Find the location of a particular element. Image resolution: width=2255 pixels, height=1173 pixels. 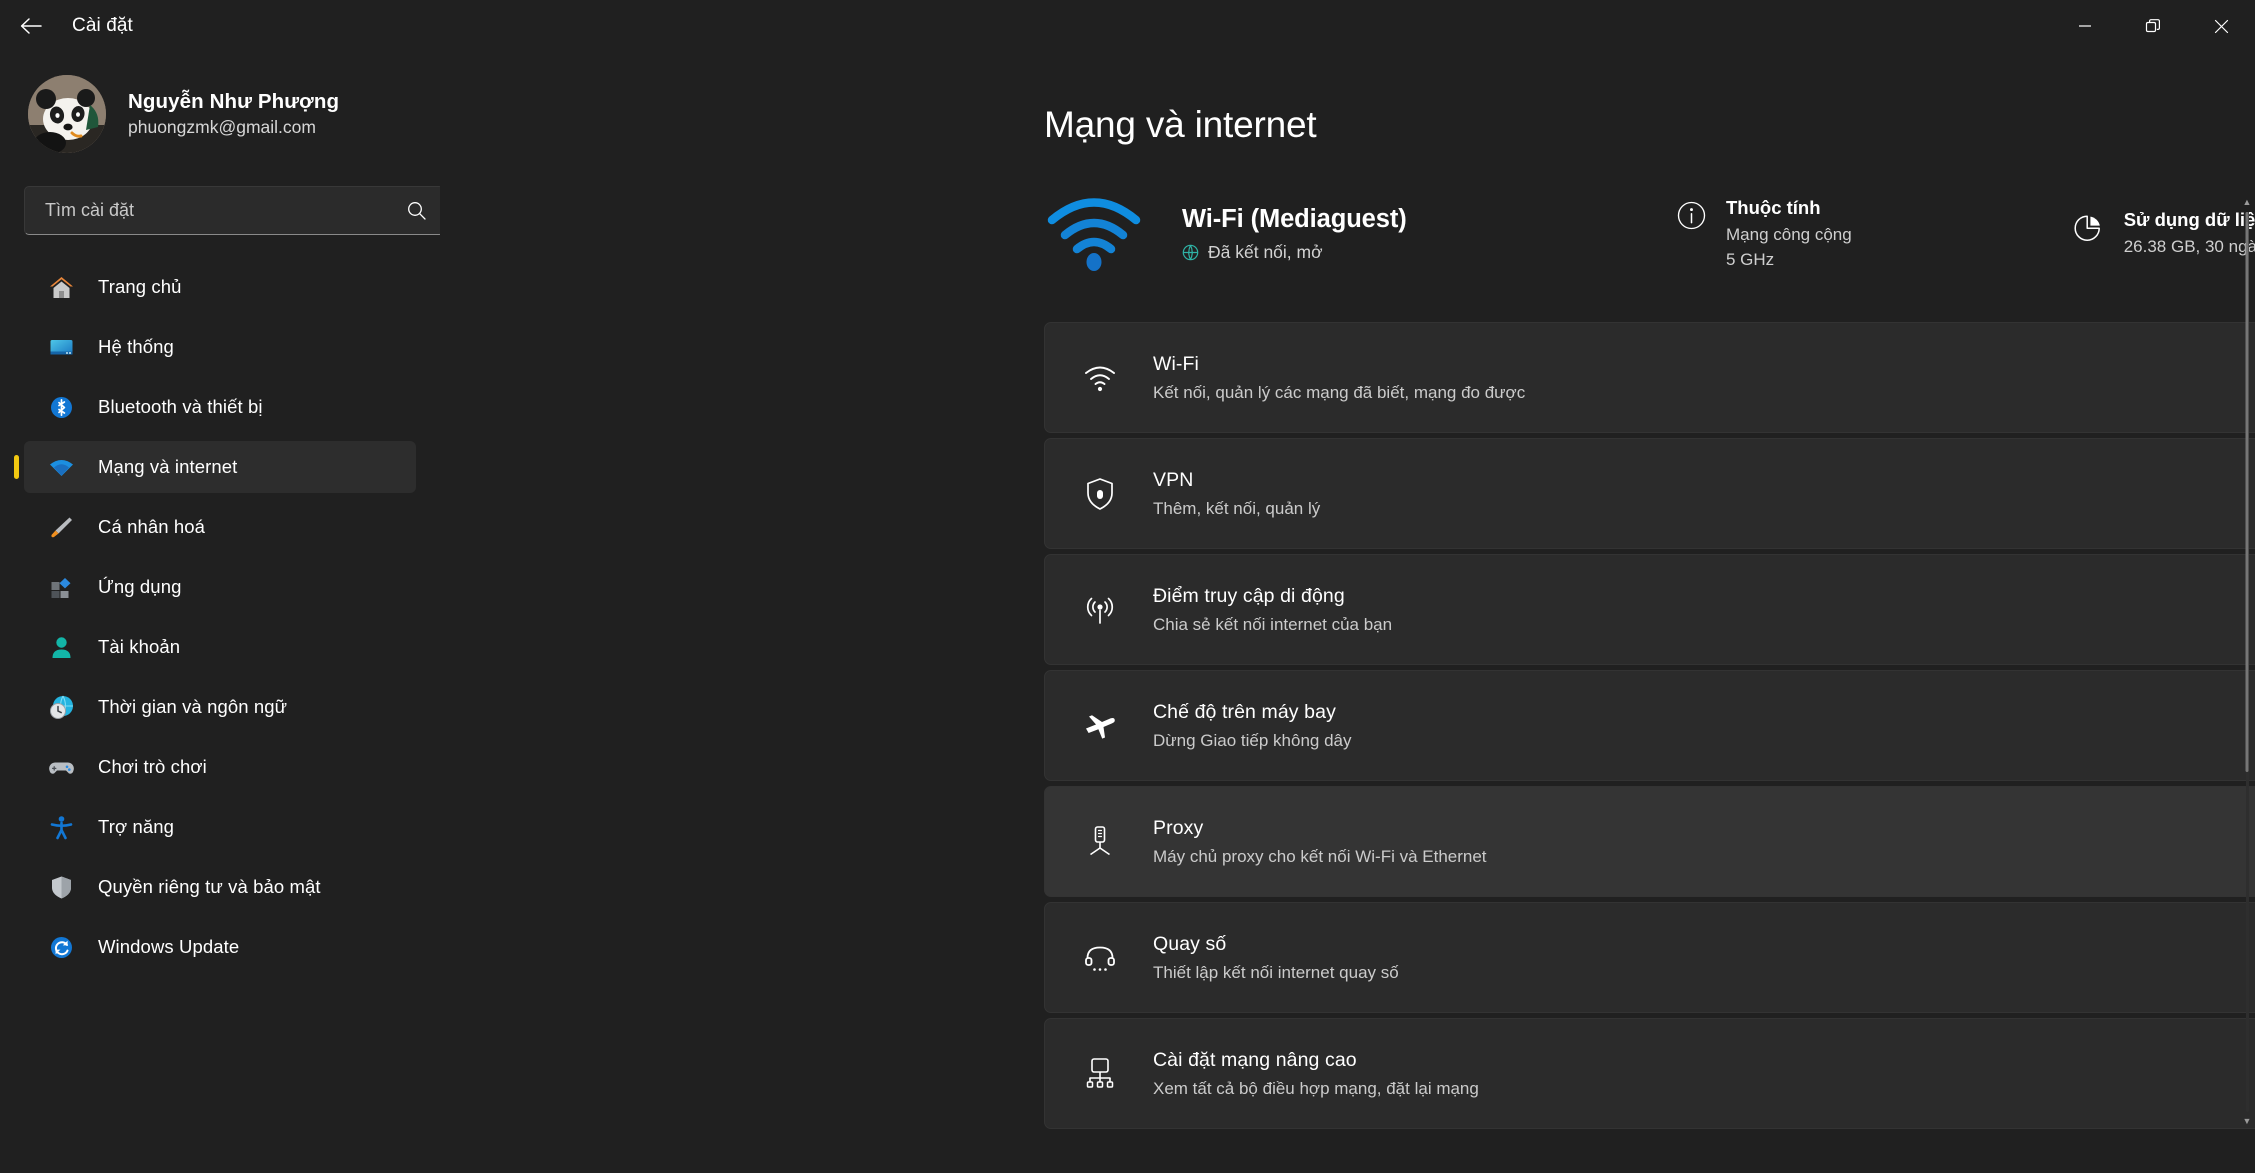

bluetooth-icon is located at coordinates (61, 407).